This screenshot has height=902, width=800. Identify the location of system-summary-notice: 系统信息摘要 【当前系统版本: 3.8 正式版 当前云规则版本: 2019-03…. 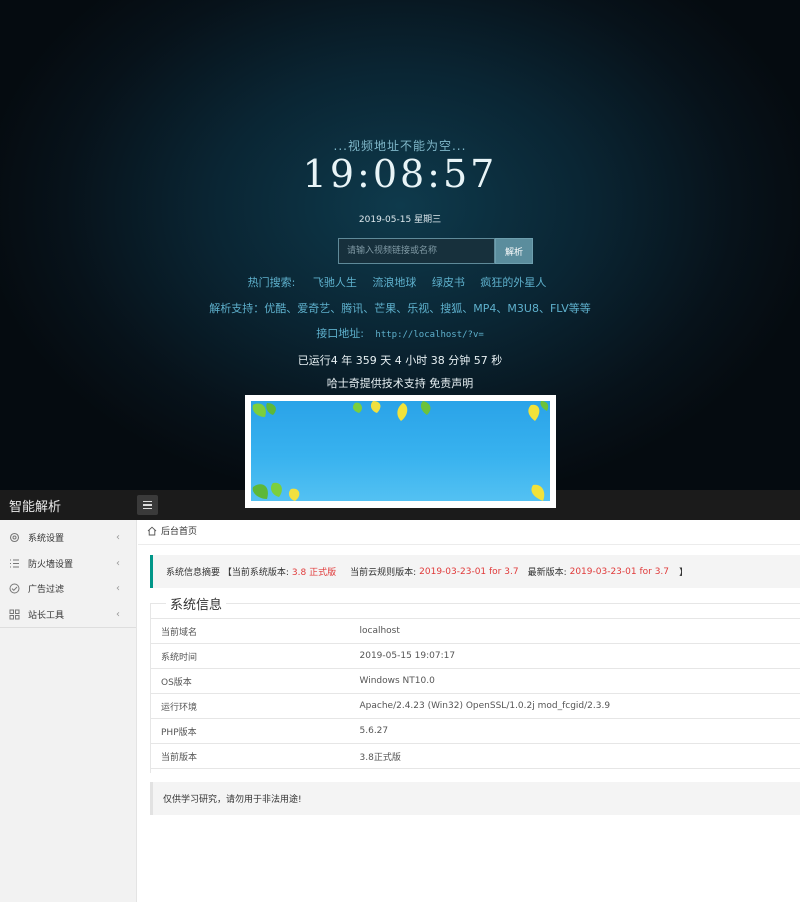
(475, 571).